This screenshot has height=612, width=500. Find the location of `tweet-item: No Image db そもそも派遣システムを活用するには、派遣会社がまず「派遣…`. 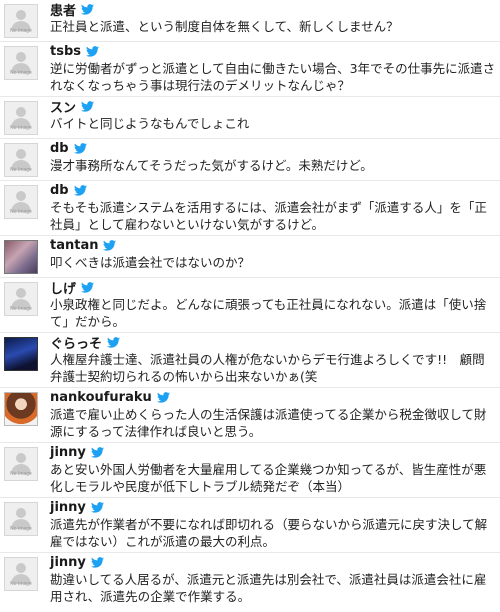

tweet-item: No Image db そもそも派遣システムを活用するには、派遣会社がまず「派遣… is located at coordinates (250, 208).